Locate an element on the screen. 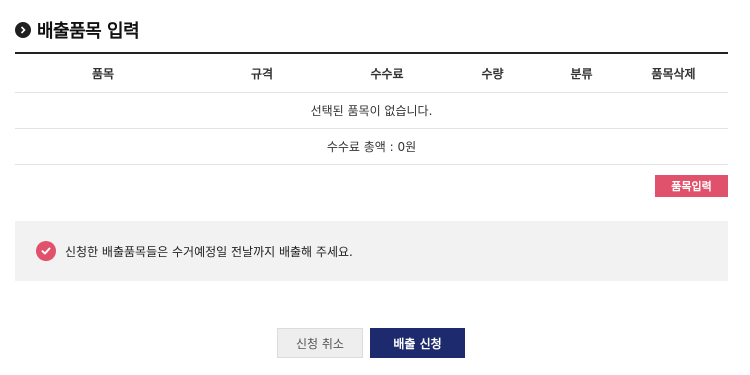  page-title-row: 배출품목 입력 is located at coordinates (77, 30).